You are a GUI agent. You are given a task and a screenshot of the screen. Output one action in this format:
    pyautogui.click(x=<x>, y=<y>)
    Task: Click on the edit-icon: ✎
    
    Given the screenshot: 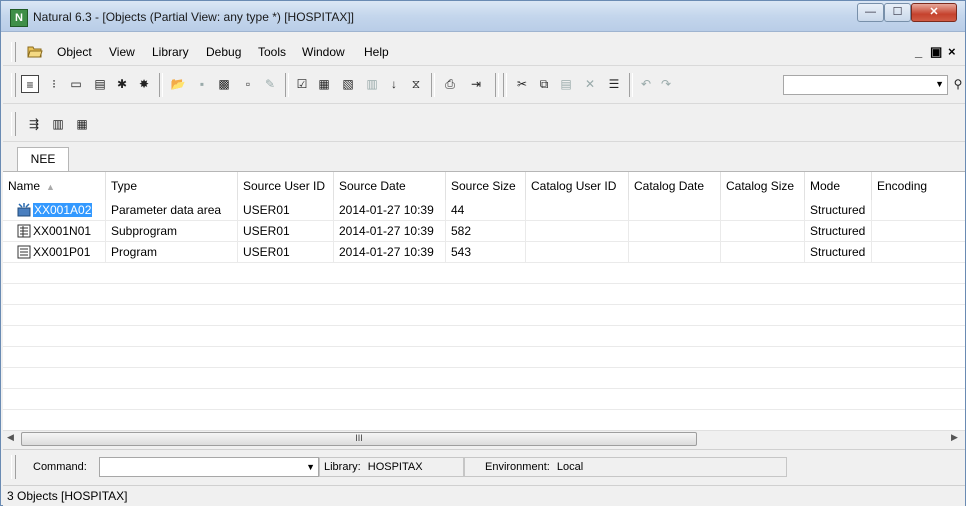 What is the action you would take?
    pyautogui.click(x=270, y=84)
    